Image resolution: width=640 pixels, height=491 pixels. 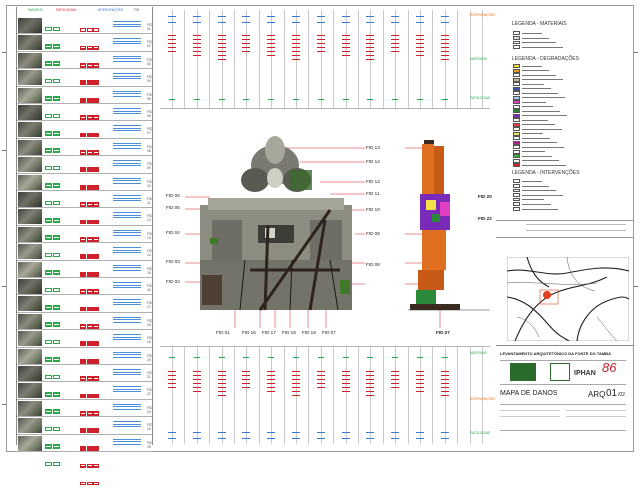 I want to click on section-fid-callout: FID 22, so click(x=485, y=218).